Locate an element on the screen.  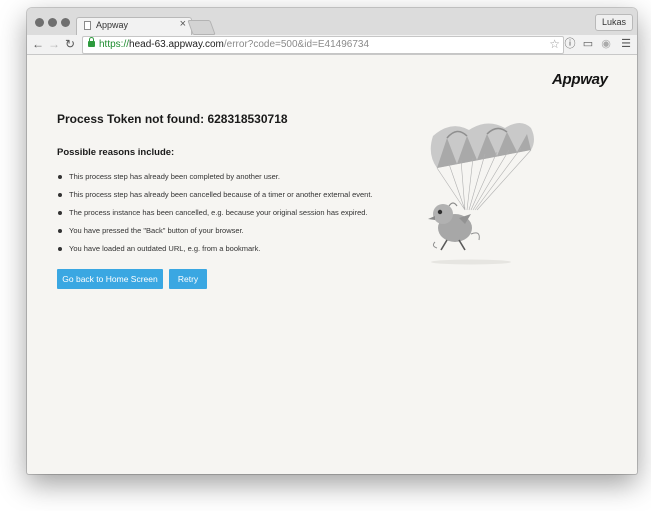
tab-appway: Appway × is located at coordinates (134, 26).